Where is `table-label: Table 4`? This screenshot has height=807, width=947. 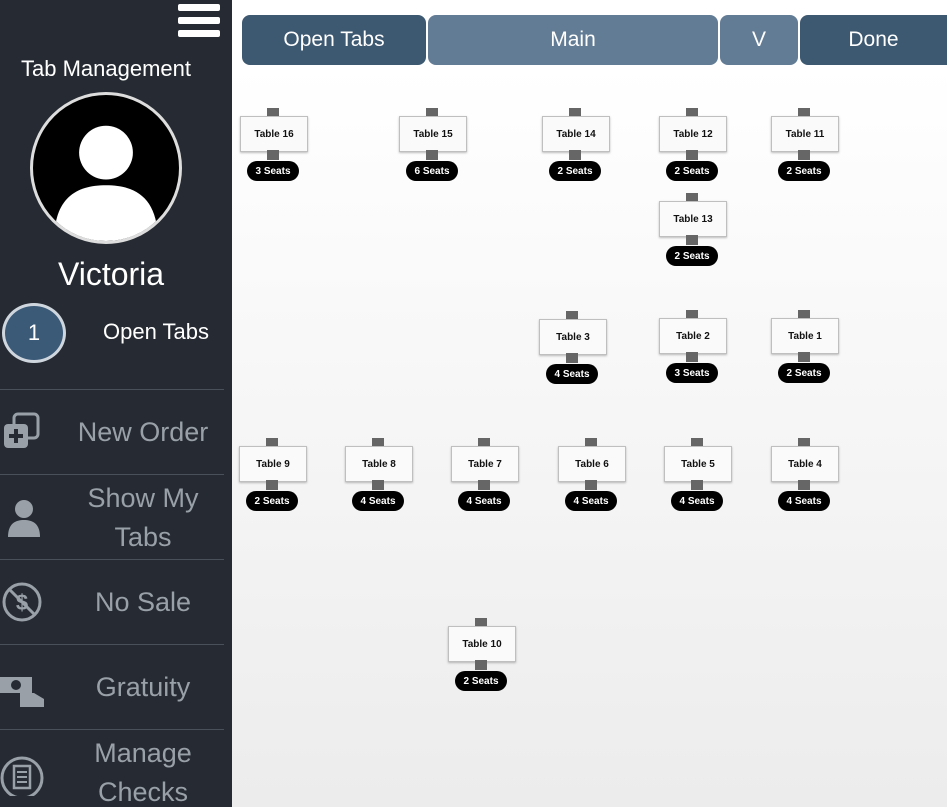 table-label: Table 4 is located at coordinates (805, 464).